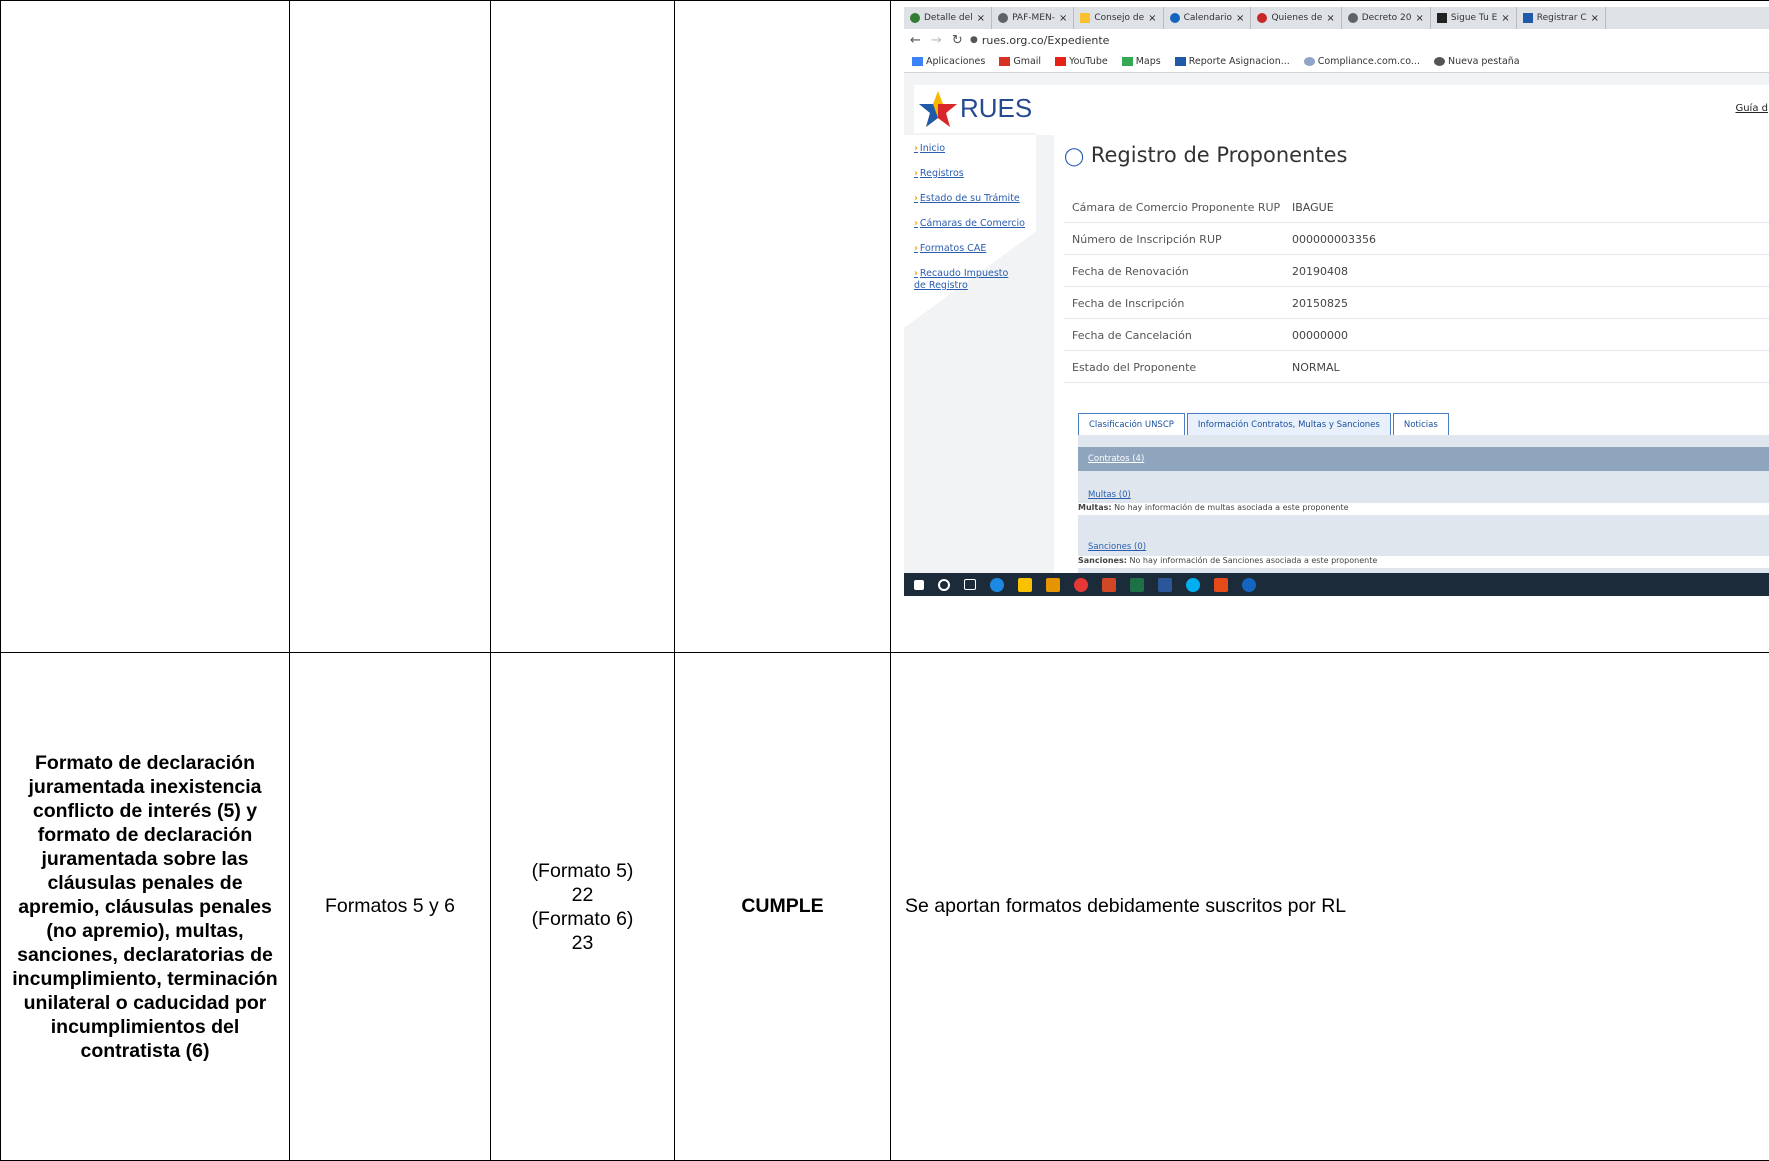 Image resolution: width=1769 pixels, height=1161 pixels. Describe the element at coordinates (1053, 585) in the screenshot. I see `outlook-icon` at that location.